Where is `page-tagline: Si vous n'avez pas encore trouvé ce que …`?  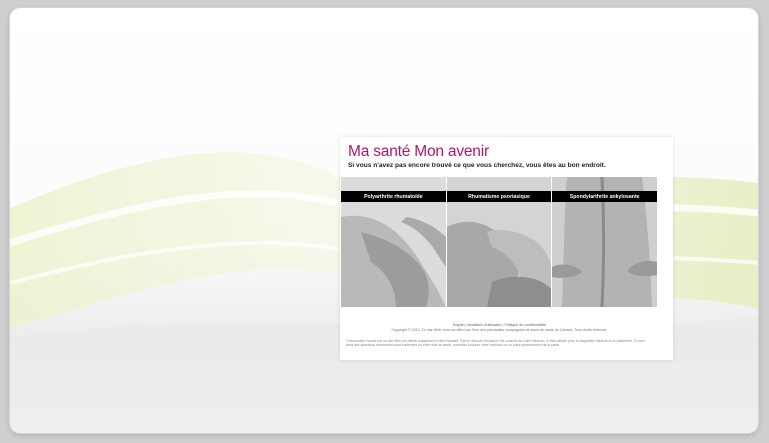 page-tagline: Si vous n'avez pas encore trouvé ce que … is located at coordinates (477, 165).